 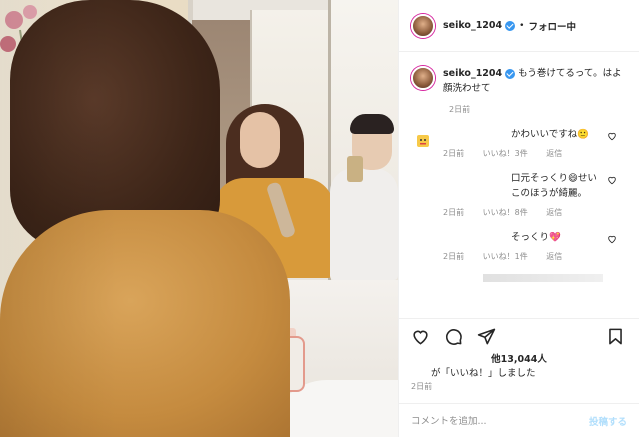 I want to click on action-icons, so click(x=453, y=336).